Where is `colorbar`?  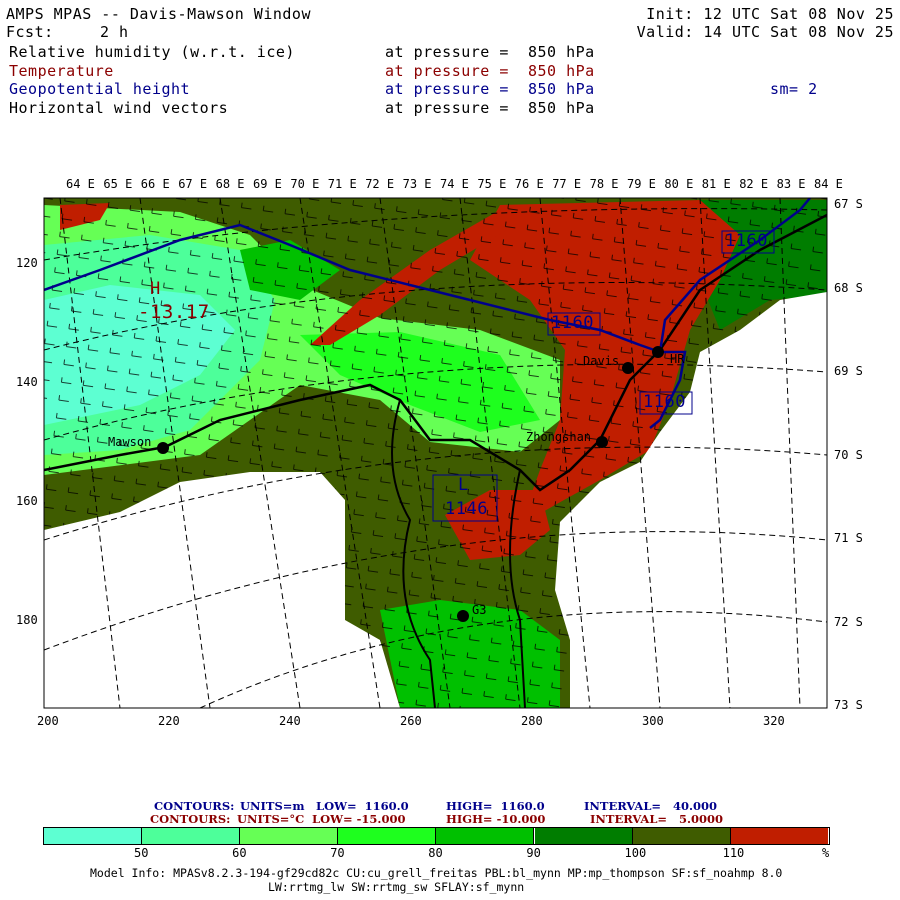 colorbar is located at coordinates (436, 836).